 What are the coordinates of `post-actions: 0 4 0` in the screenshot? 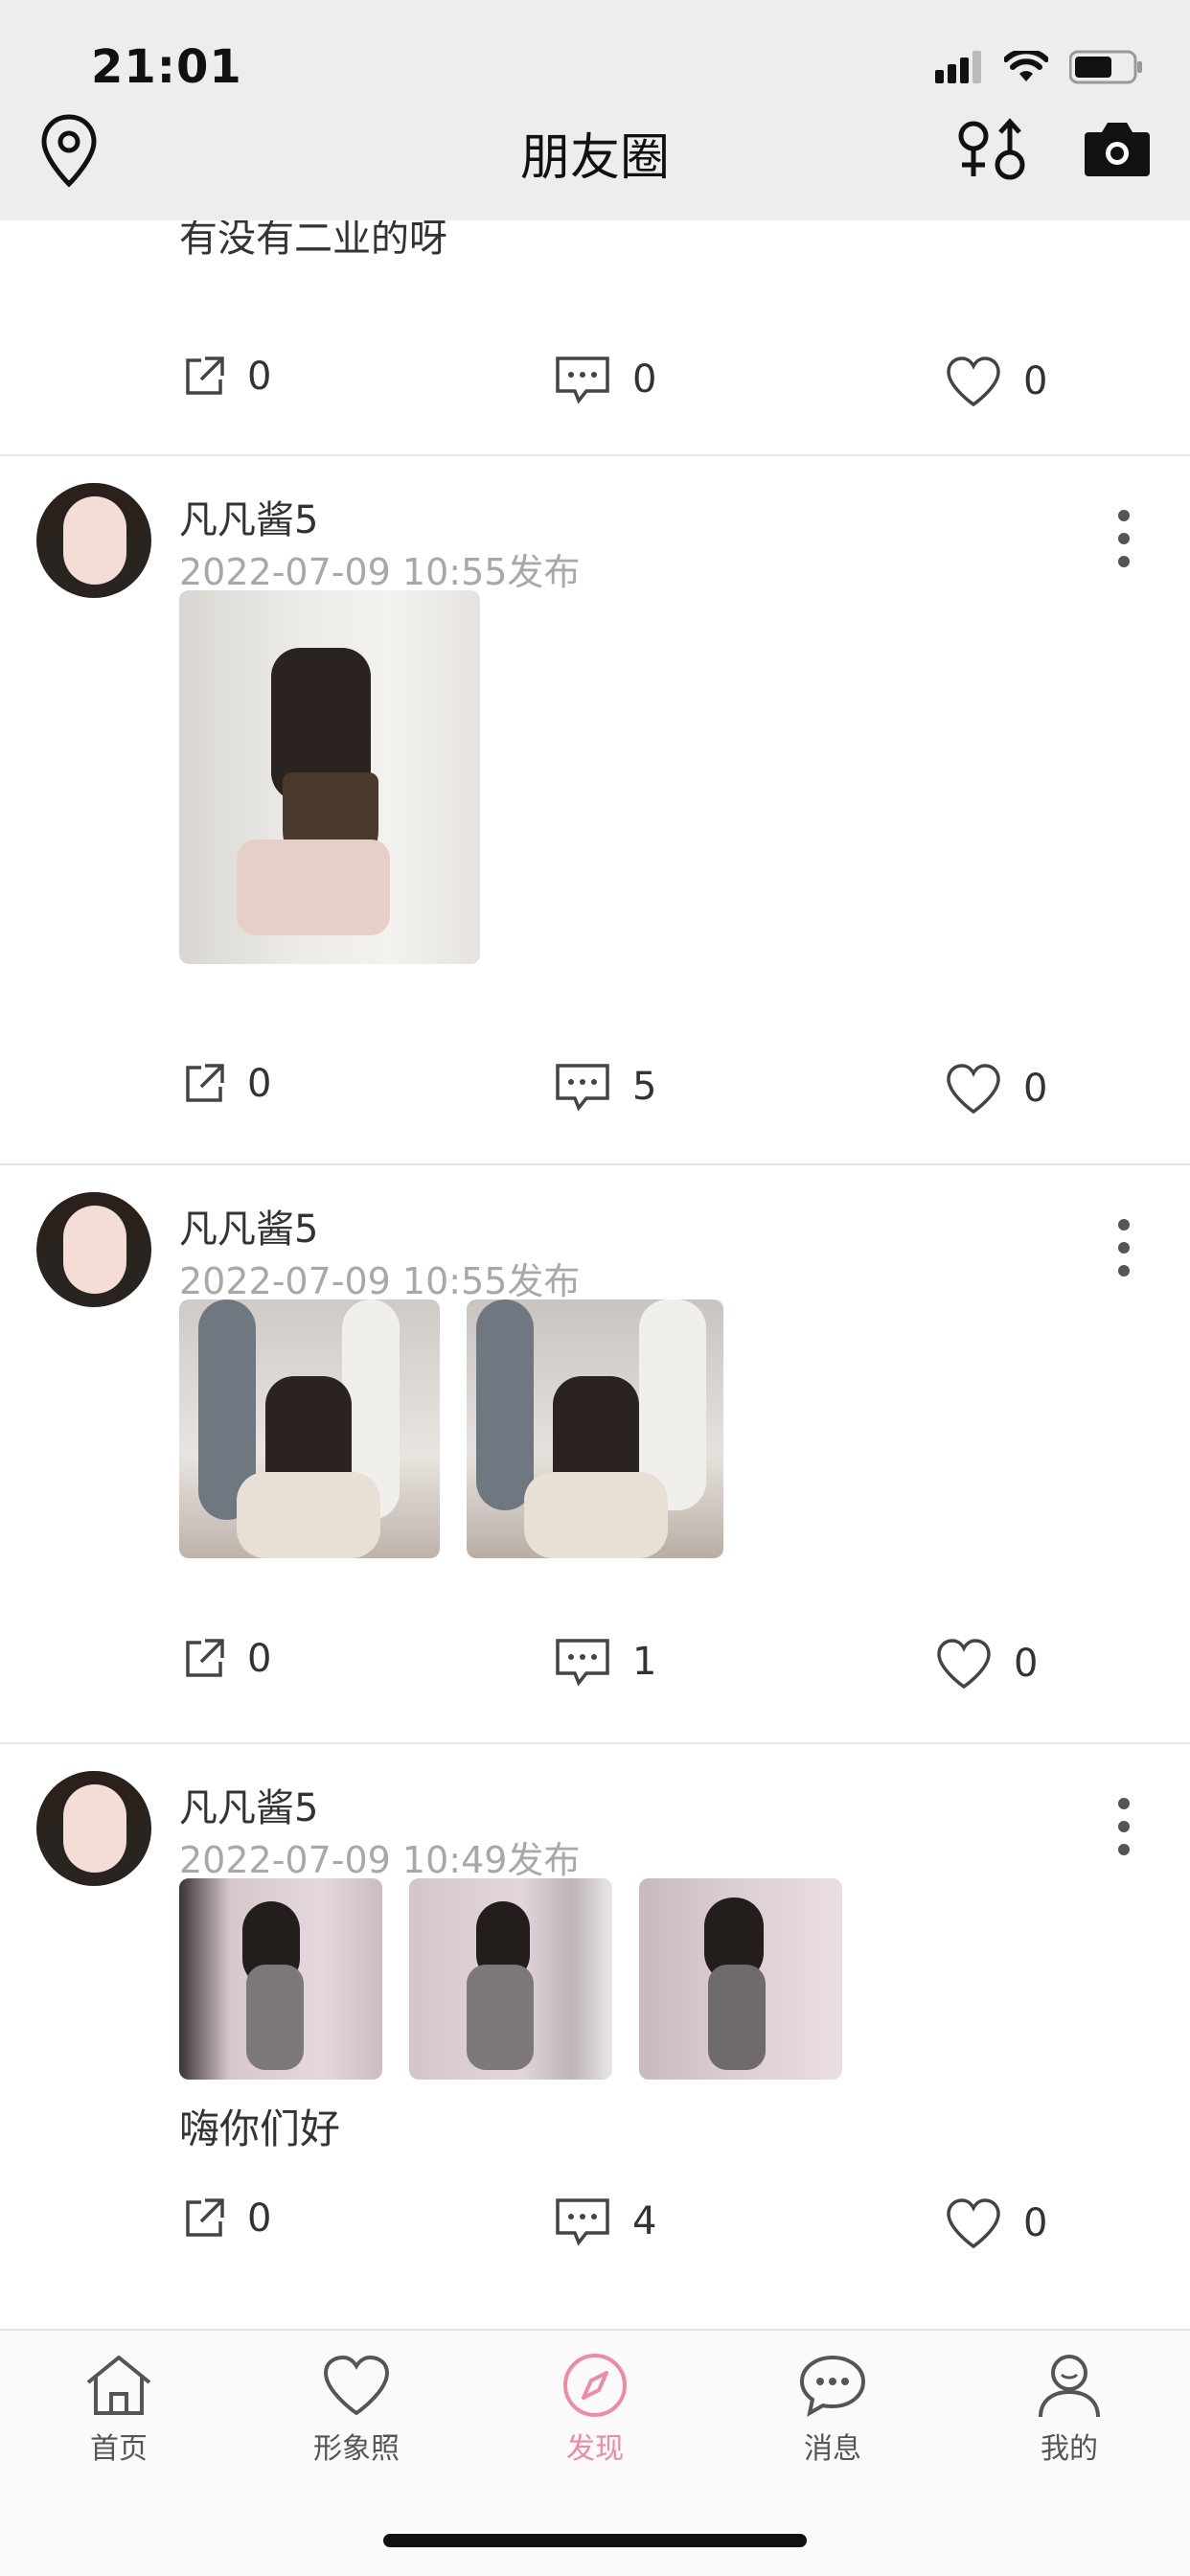 It's located at (595, 2230).